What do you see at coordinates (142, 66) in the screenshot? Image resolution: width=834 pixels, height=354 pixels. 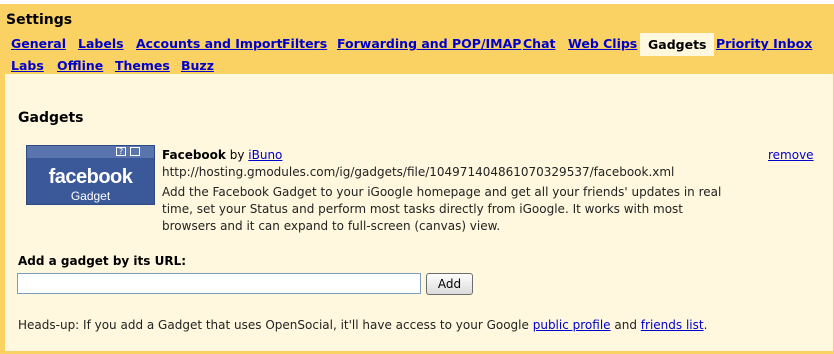 I see `tab-themes: Themes` at bounding box center [142, 66].